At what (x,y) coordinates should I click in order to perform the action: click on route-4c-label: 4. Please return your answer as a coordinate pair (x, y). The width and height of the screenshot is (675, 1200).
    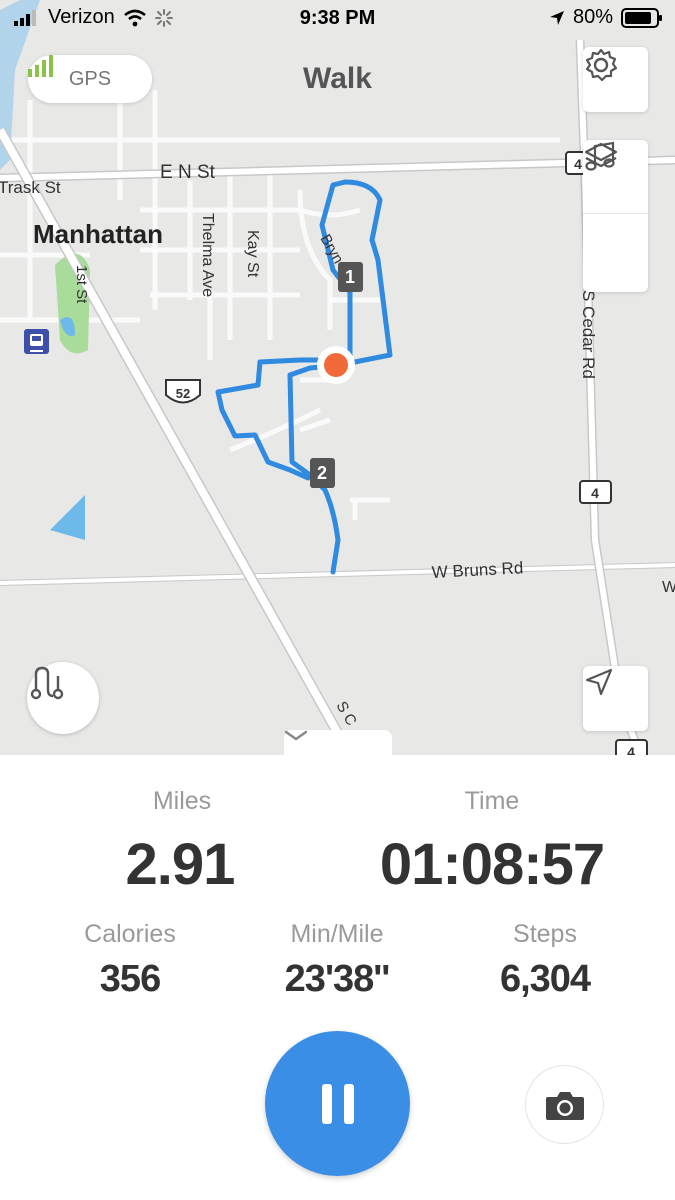
    Looking at the image, I should click on (578, 164).